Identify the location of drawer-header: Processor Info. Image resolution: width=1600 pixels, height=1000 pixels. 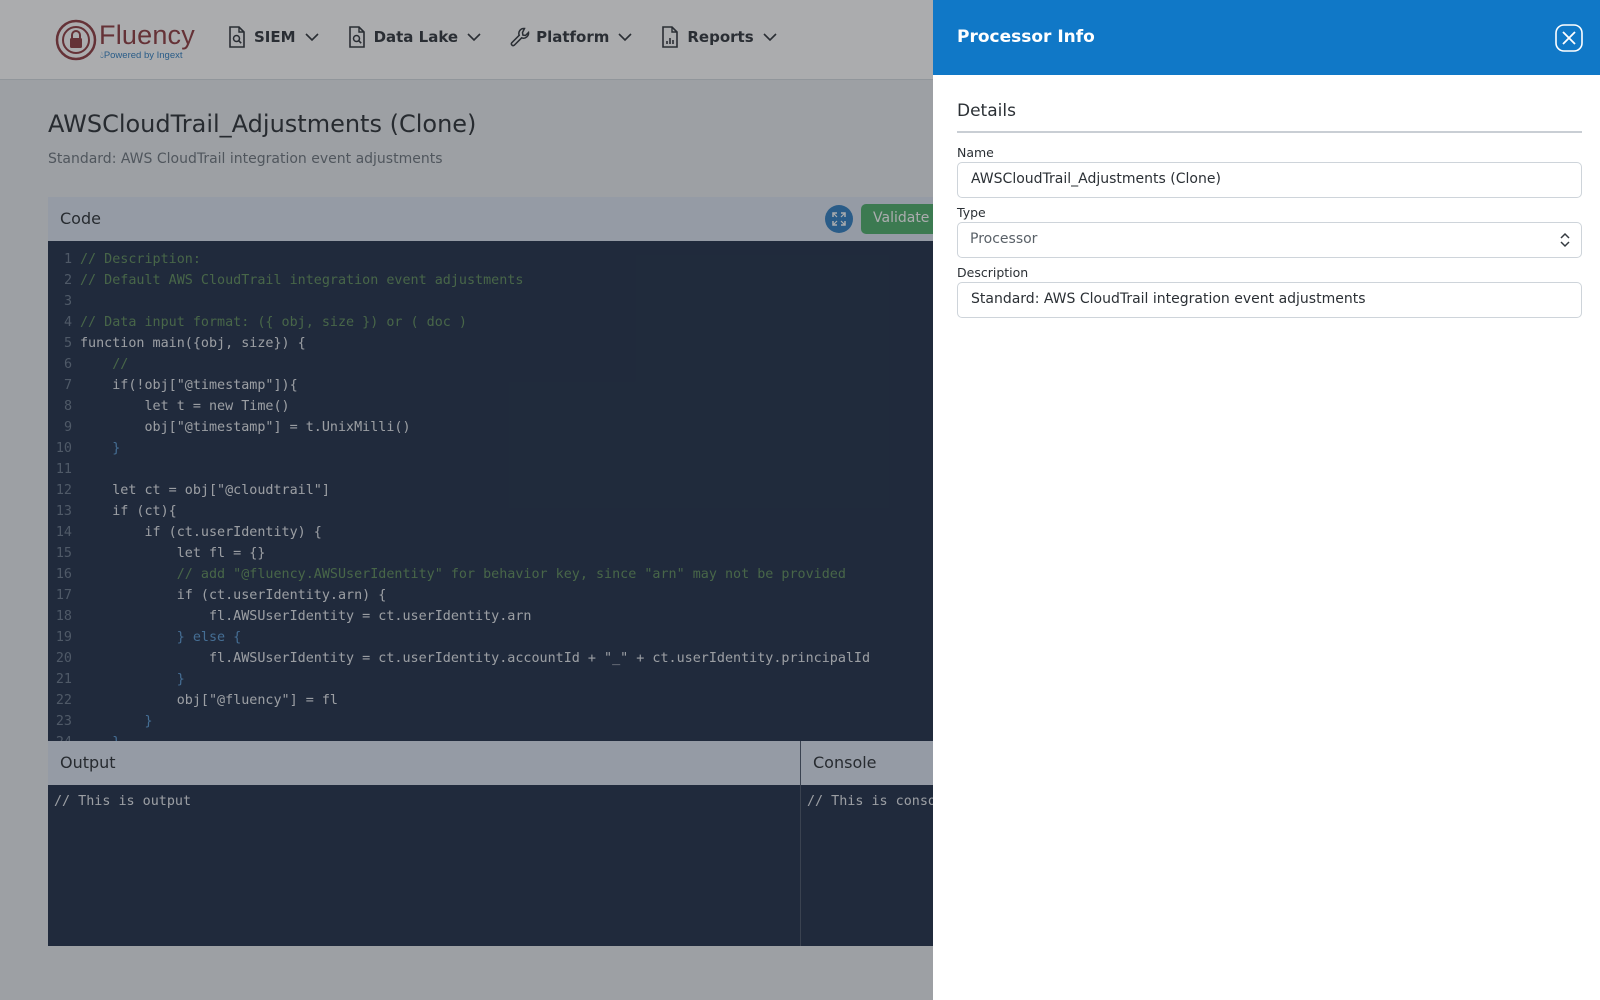
(1266, 37).